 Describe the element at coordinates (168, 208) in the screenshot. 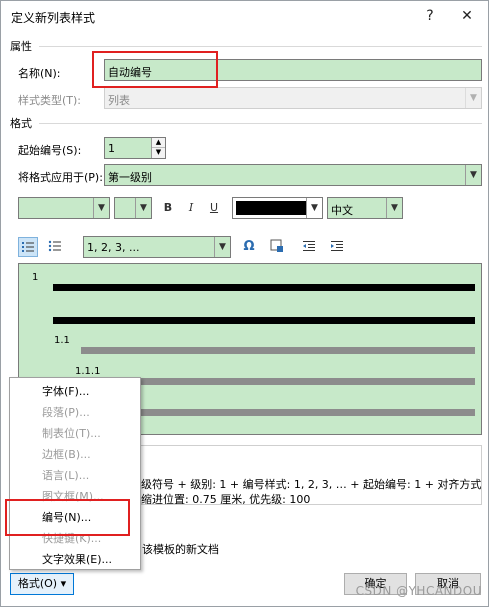

I see `bold-button: B` at that location.